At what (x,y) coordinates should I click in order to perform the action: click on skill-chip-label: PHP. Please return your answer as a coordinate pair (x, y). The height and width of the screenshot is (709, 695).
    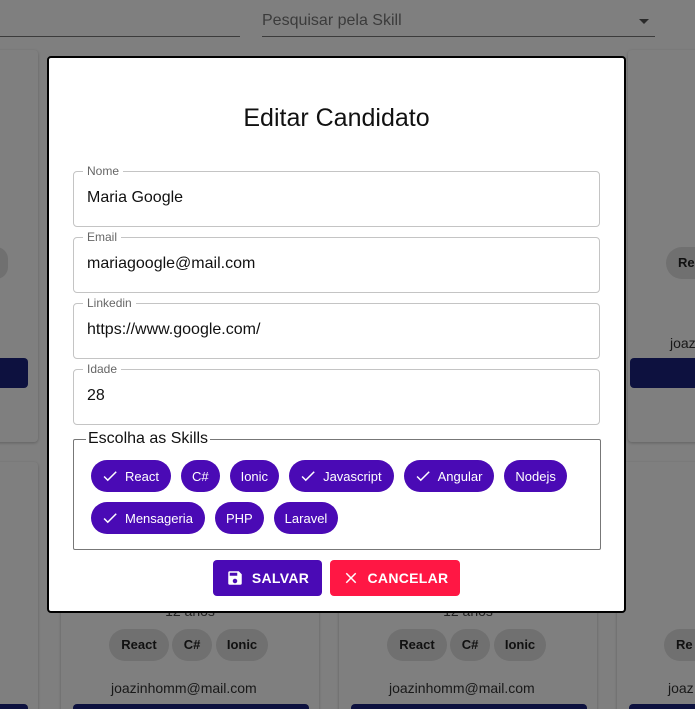
    Looking at the image, I should click on (239, 518).